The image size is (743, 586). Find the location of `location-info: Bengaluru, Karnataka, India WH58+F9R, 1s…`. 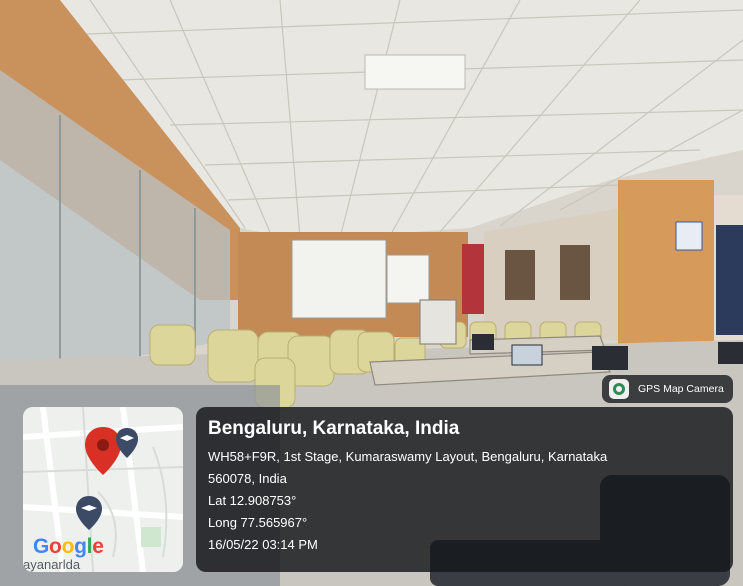

location-info: Bengaluru, Karnataka, India WH58+F9R, 1s… is located at coordinates (407, 487).